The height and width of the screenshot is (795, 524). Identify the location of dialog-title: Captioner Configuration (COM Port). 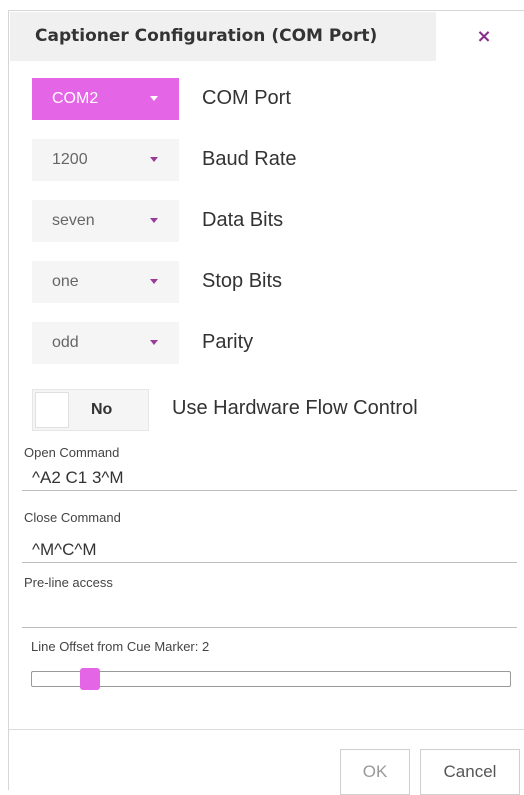
(206, 36).